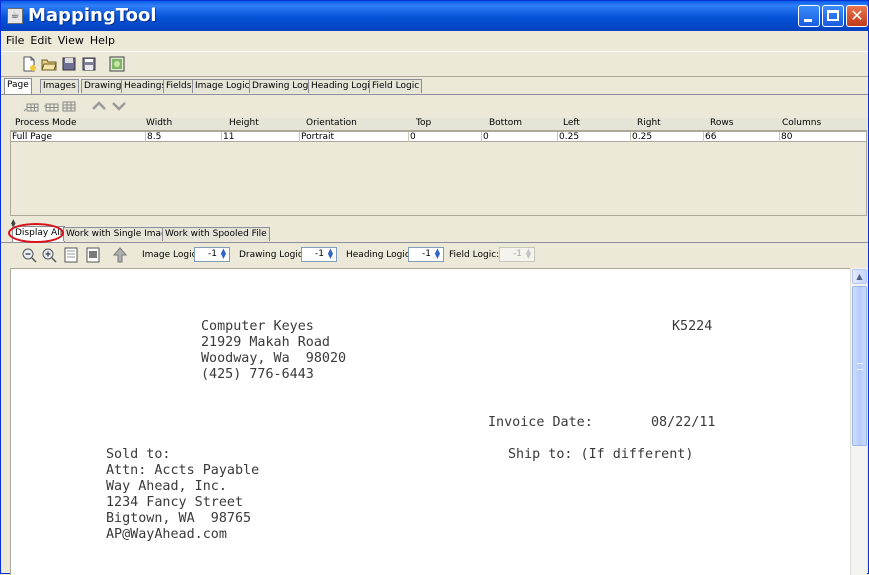 The width and height of the screenshot is (869, 575). I want to click on table-cell: Full Page, so click(31, 137).